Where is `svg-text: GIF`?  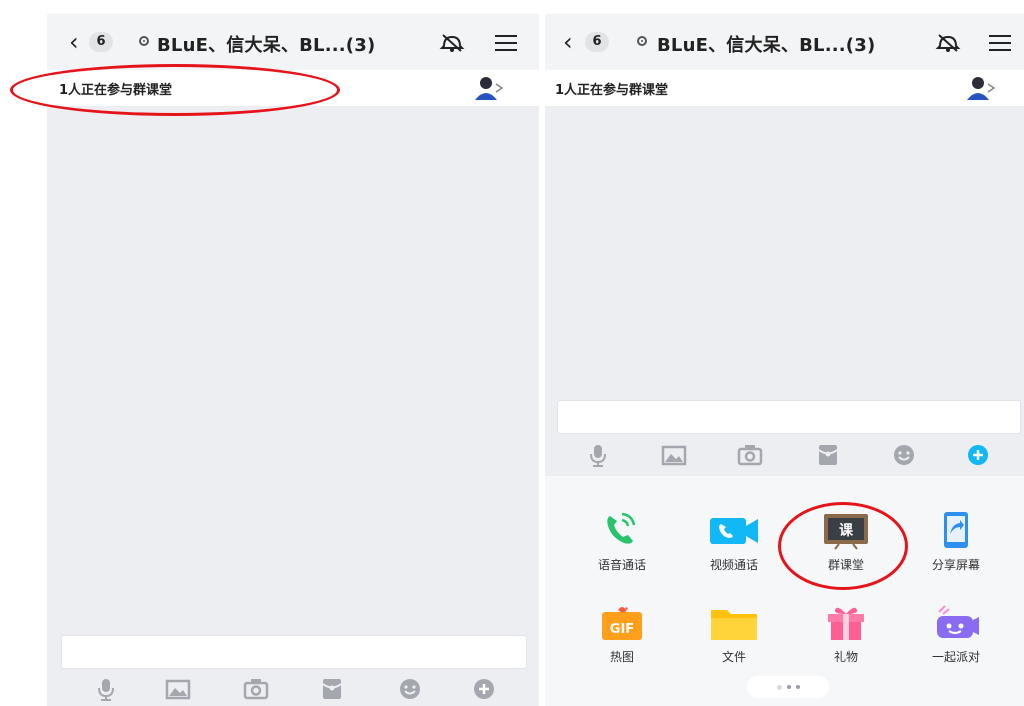 svg-text: GIF is located at coordinates (622, 629).